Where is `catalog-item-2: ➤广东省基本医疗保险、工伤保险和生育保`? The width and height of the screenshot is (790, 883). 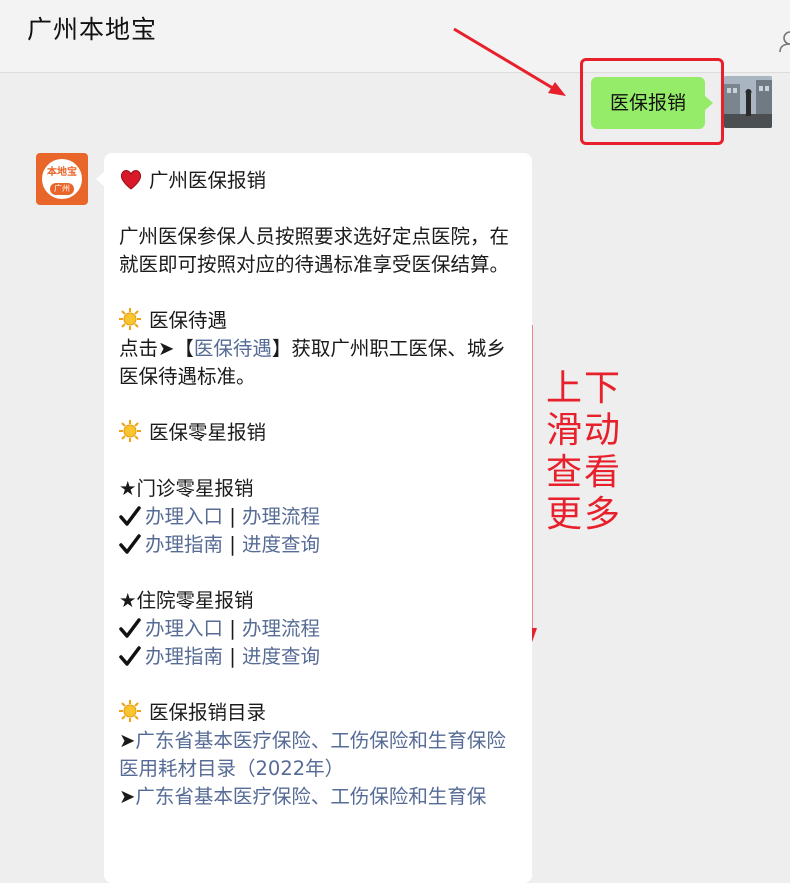 catalog-item-2: ➤广东省基本医疗保险、工伤保险和生育保 is located at coordinates (303, 796).